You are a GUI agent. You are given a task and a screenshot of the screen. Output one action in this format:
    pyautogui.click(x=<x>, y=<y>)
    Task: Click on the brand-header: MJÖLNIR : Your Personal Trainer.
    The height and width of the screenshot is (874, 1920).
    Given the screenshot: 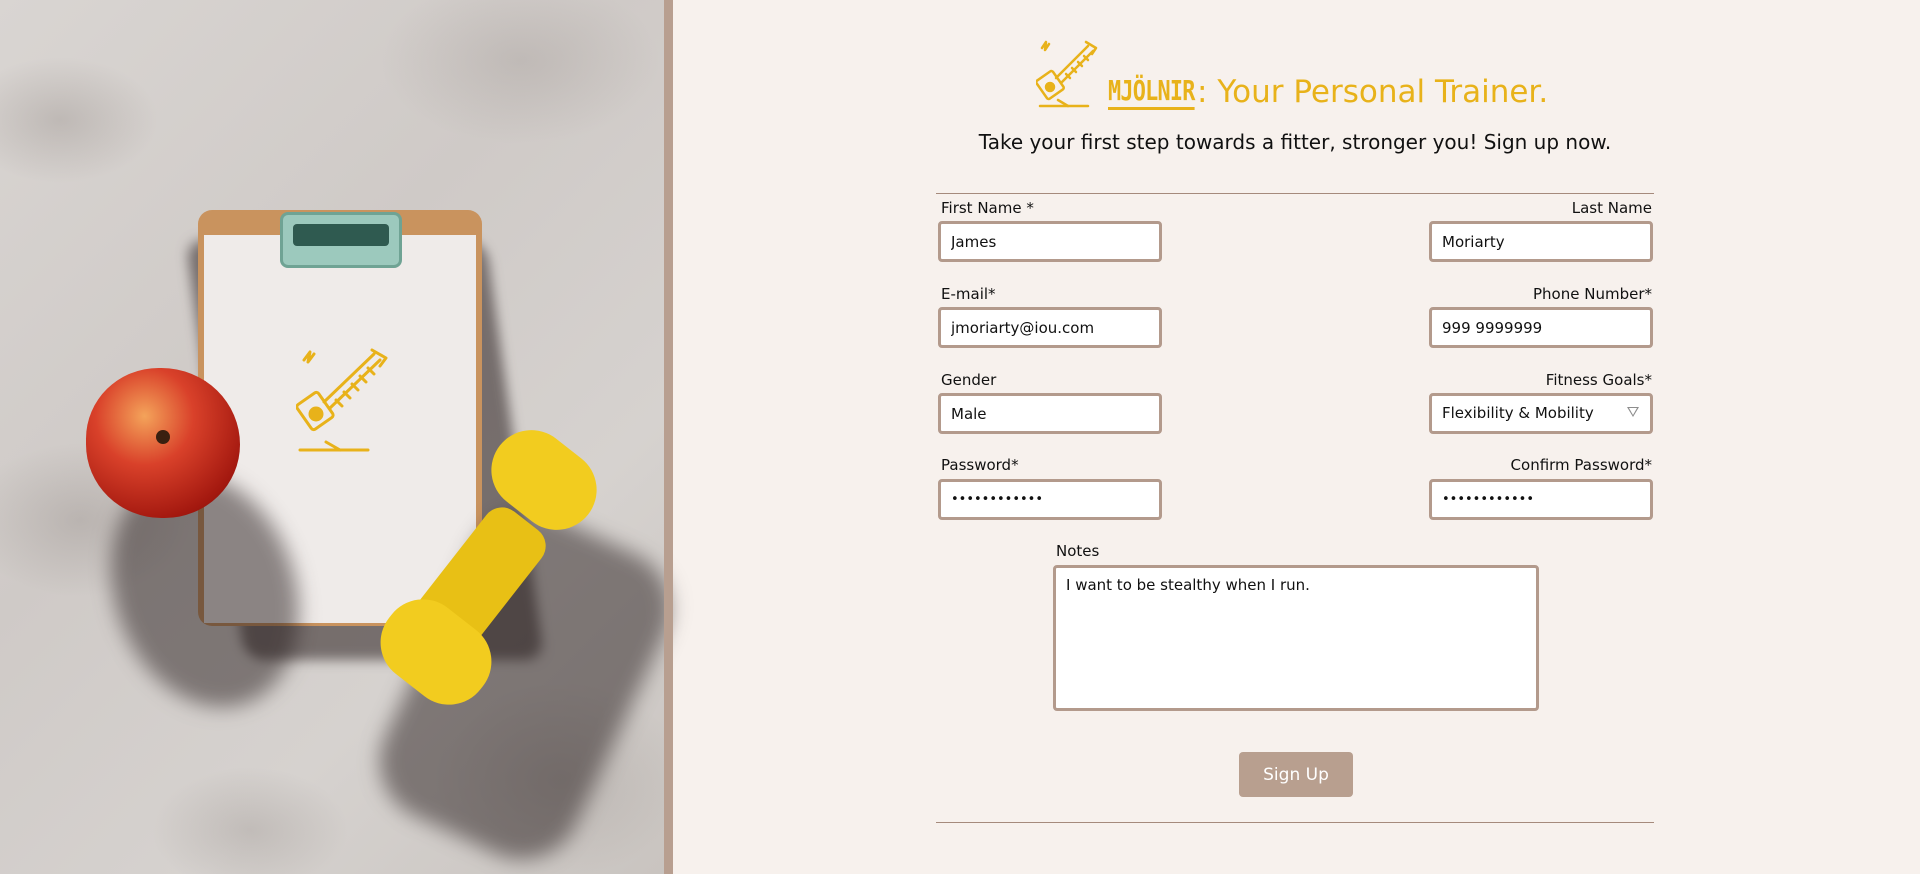 What is the action you would take?
    pyautogui.click(x=1292, y=70)
    